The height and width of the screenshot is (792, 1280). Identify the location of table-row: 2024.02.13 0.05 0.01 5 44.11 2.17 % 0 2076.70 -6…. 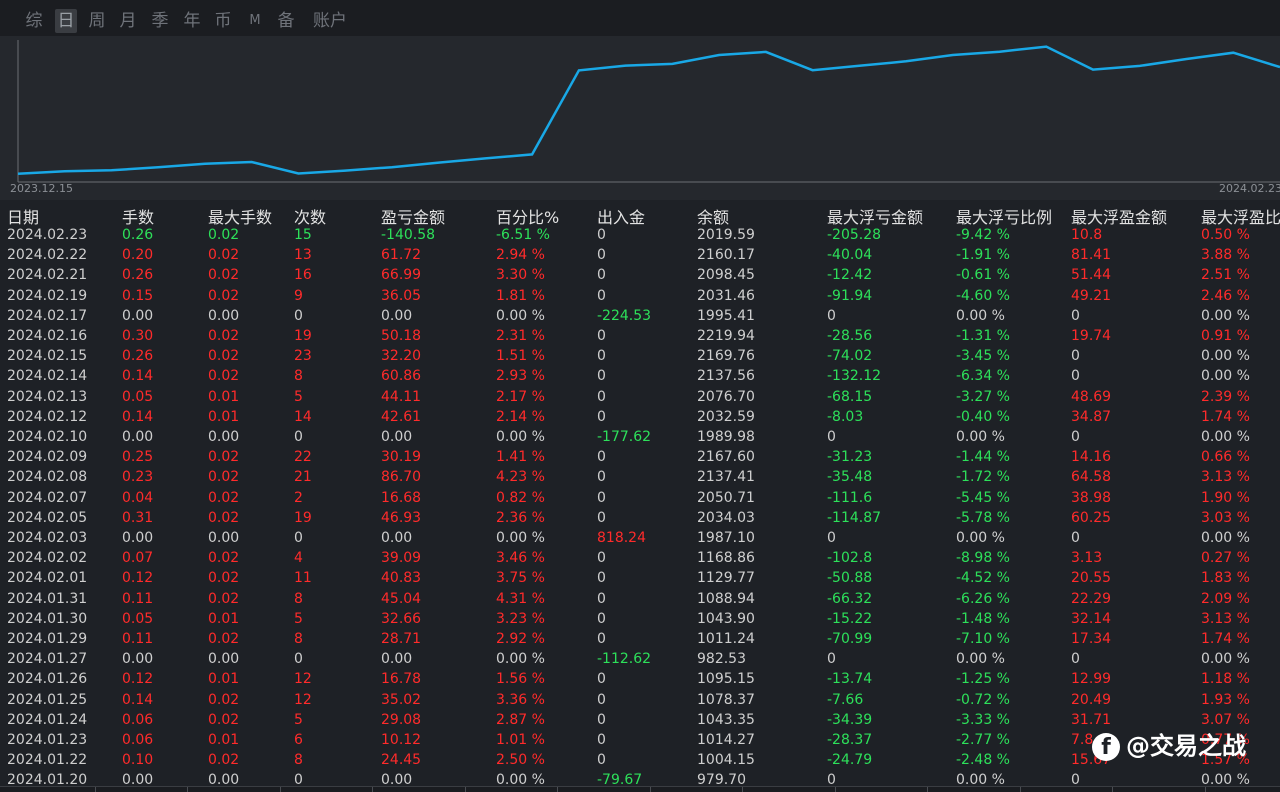
(640, 398).